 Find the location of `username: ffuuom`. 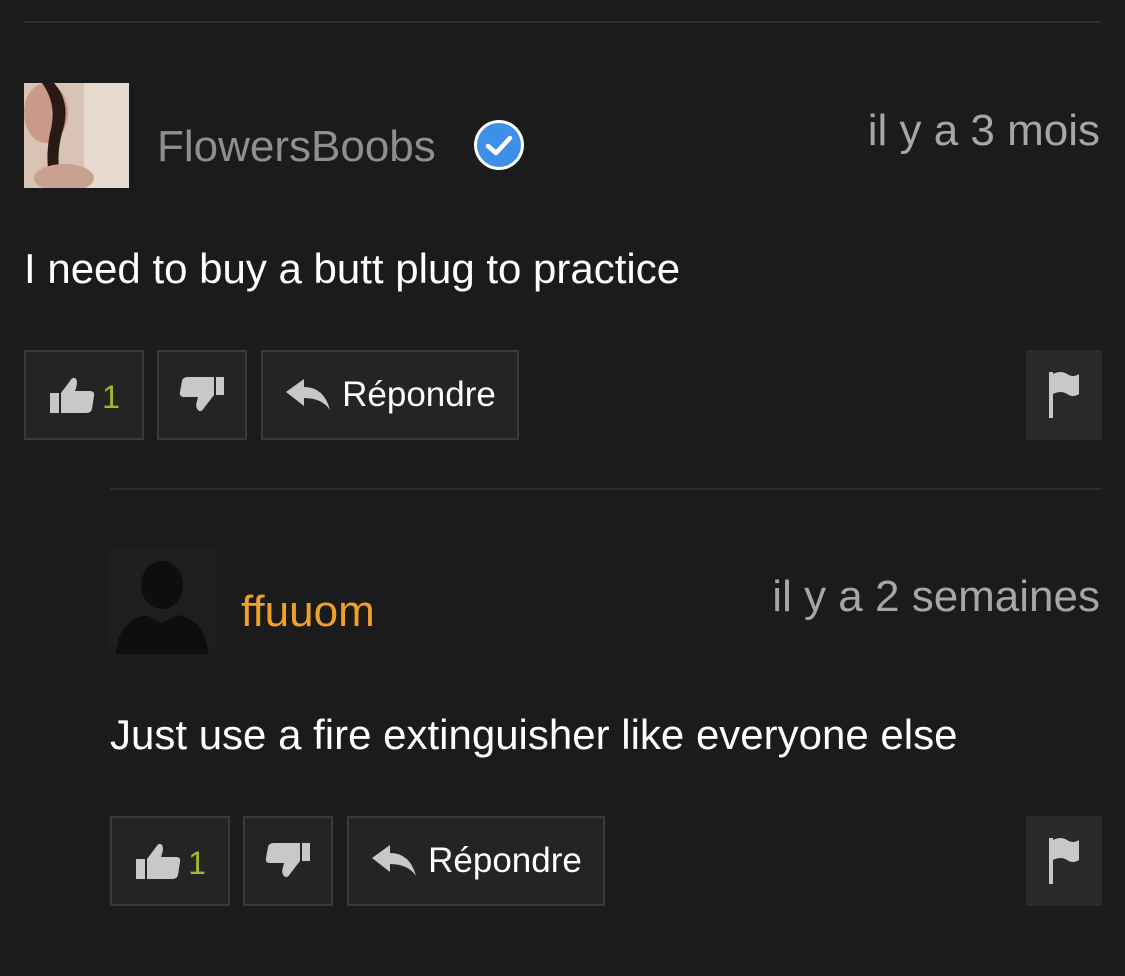

username: ffuuom is located at coordinates (308, 612).